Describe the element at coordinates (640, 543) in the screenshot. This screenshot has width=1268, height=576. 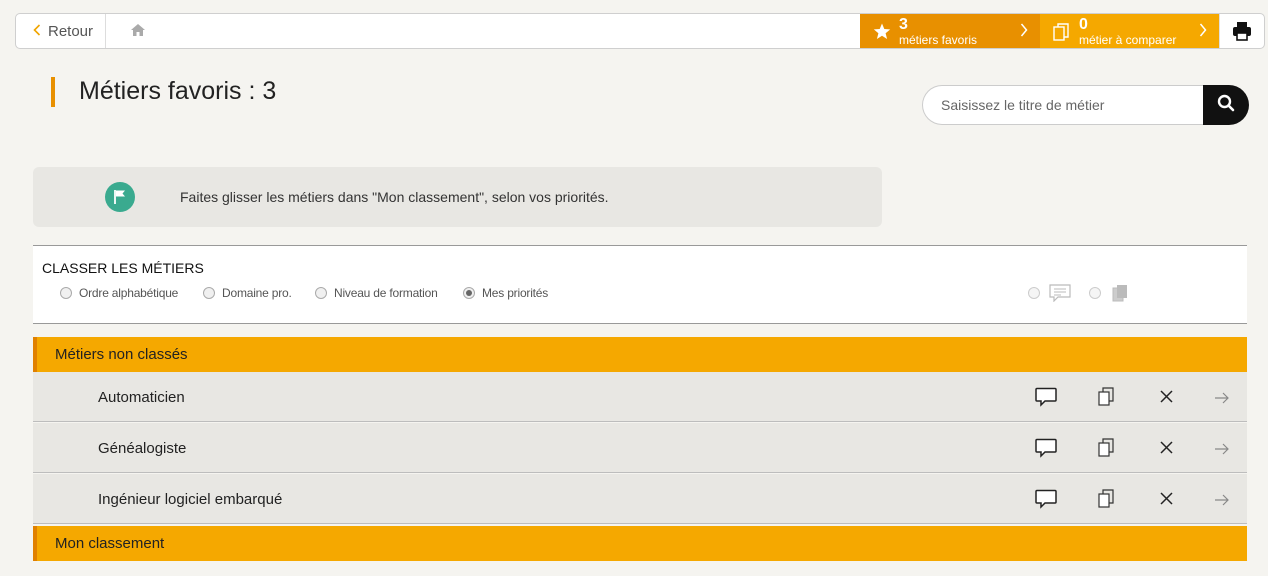
I see `section-header-ranking: Mon classement` at that location.